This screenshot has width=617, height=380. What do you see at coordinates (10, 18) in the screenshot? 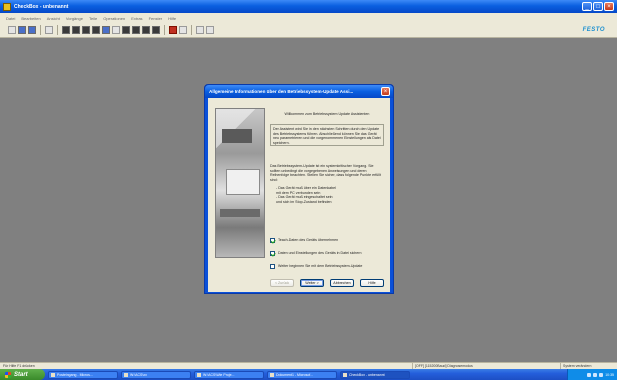
I see `menu-file: Datei` at bounding box center [10, 18].